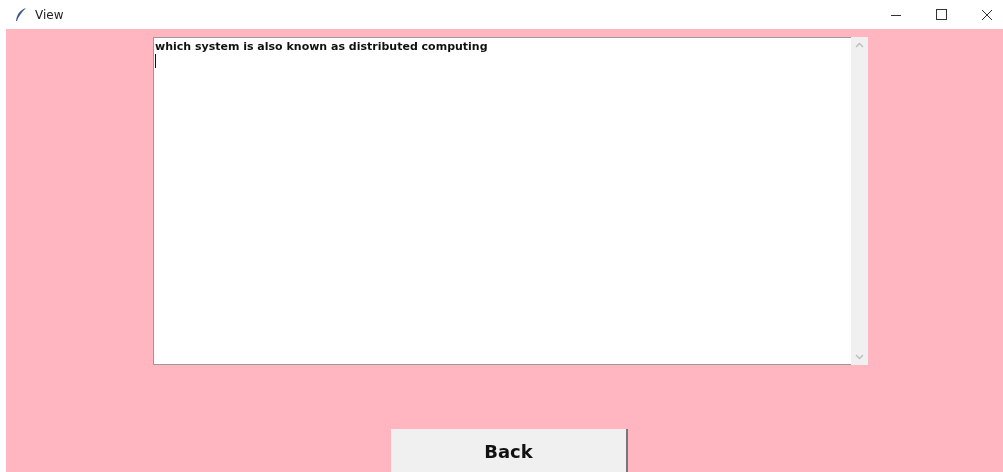 The width and height of the screenshot is (1003, 472). What do you see at coordinates (987, 14) in the screenshot?
I see `close-icon` at bounding box center [987, 14].